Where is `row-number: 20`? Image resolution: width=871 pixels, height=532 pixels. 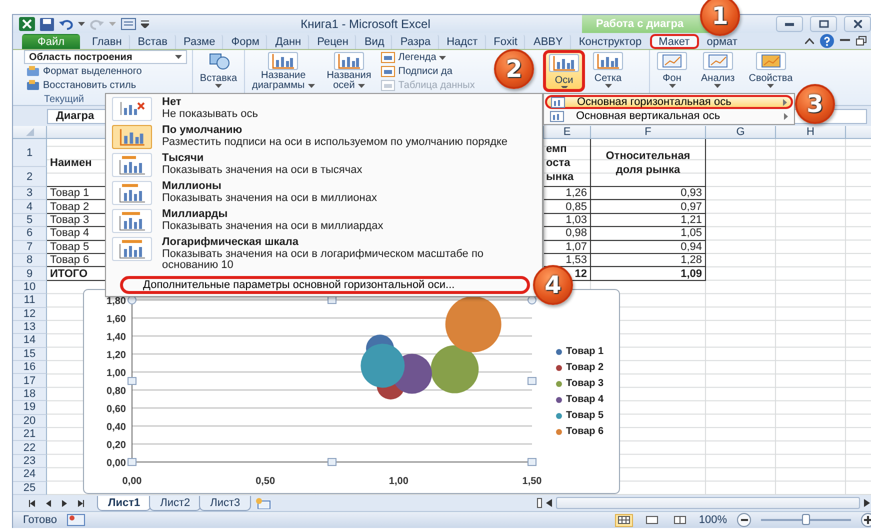
row-number: 20 is located at coordinates (30, 421).